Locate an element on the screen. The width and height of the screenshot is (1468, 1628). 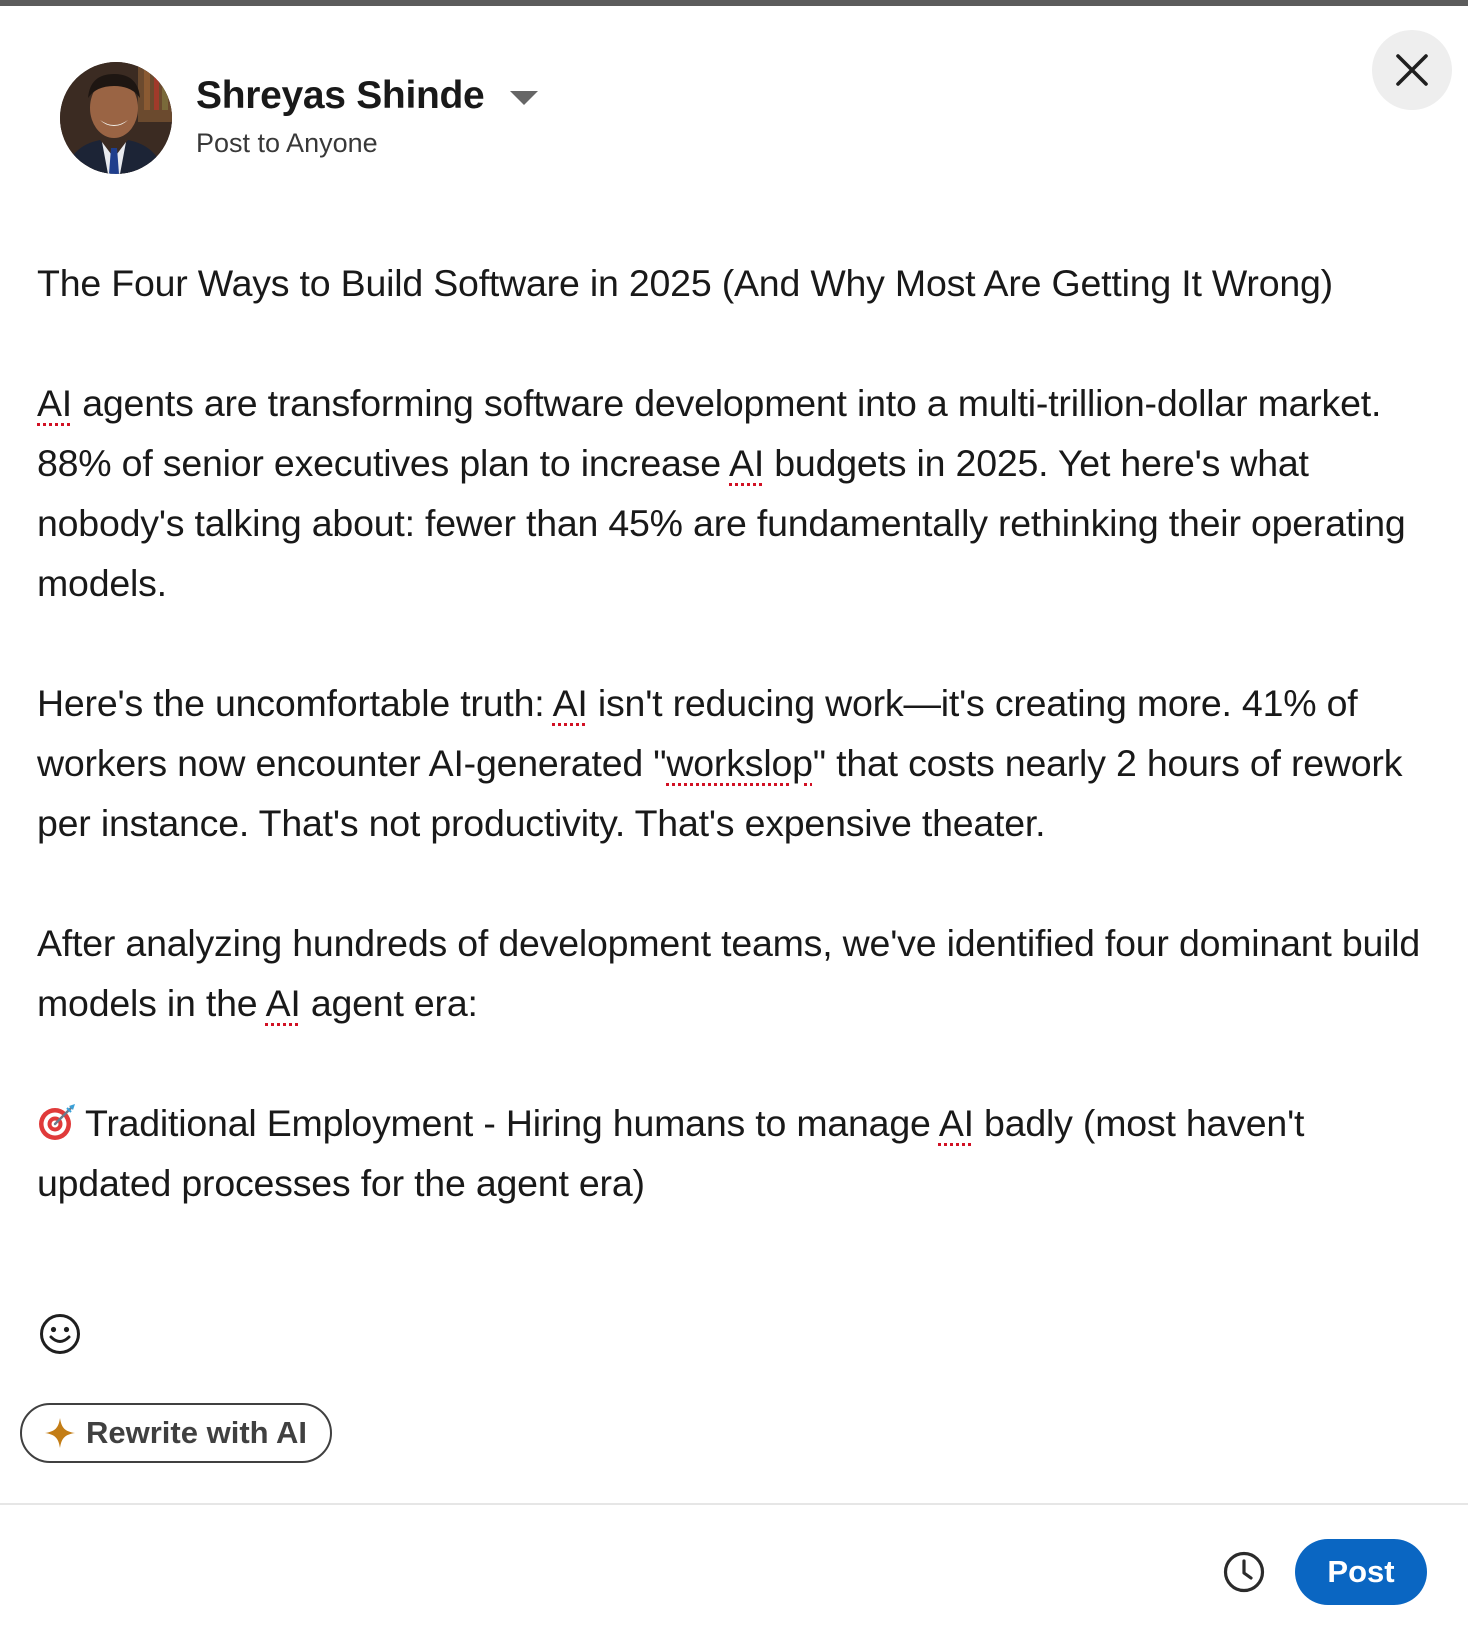
avatar is located at coordinates (116, 118).